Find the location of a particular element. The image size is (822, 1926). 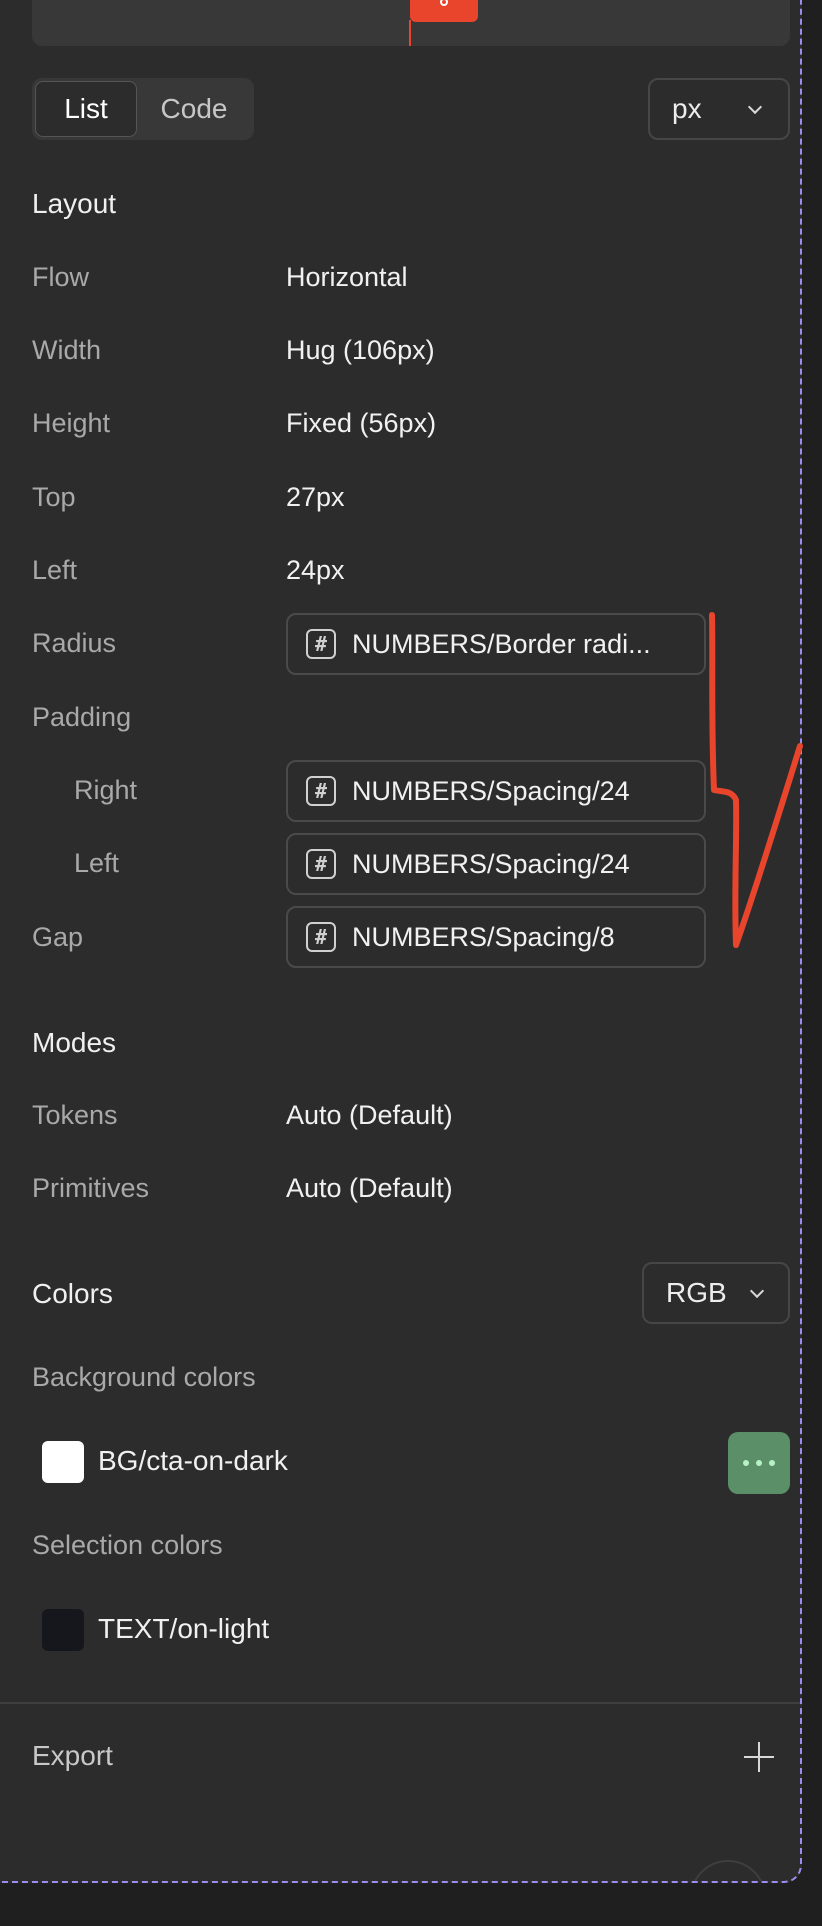

tab-list: List is located at coordinates (86, 109).